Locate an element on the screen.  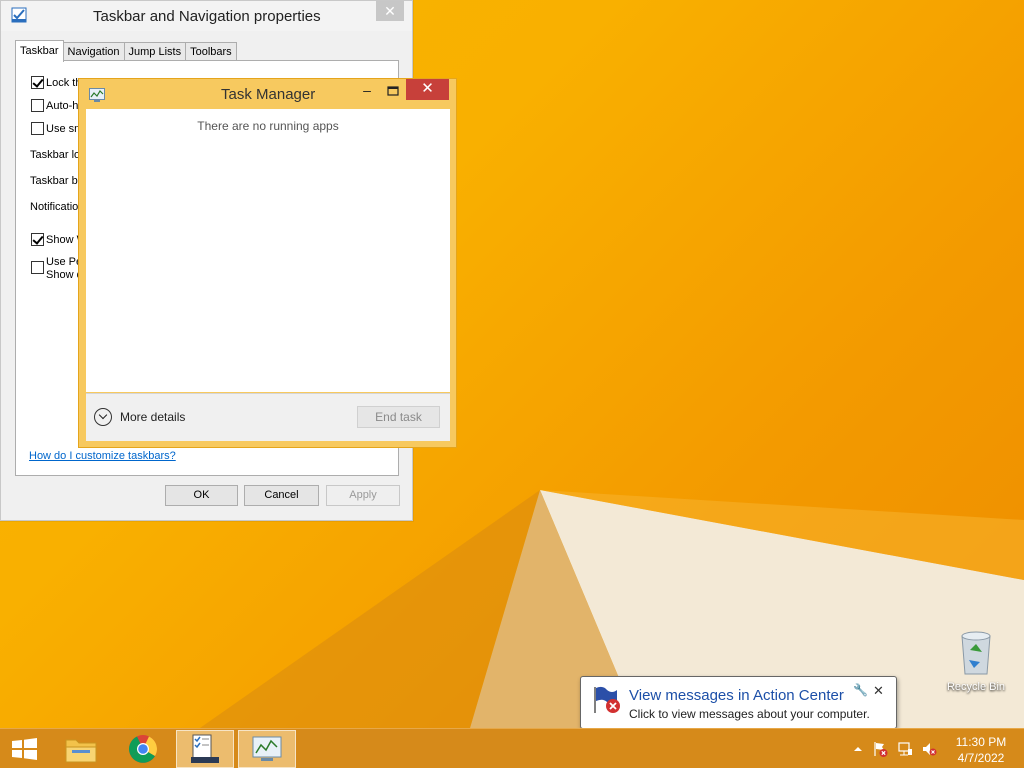
windows-logo-icon is located at coordinates (24, 749).